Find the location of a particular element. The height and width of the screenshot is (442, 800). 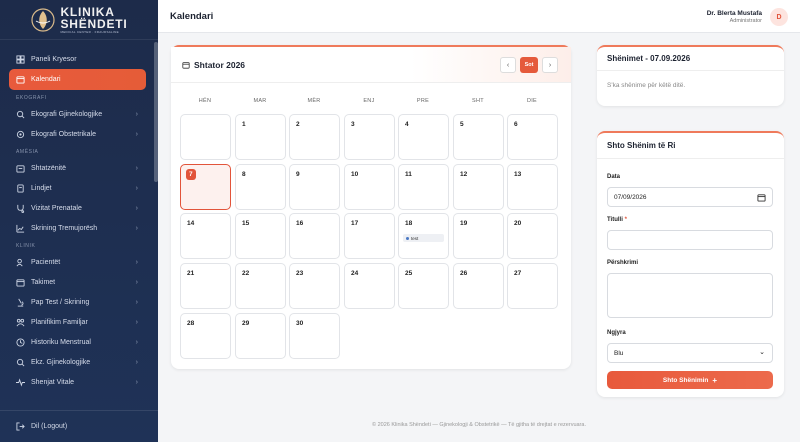

calendar-day-6: 6 is located at coordinates (532, 137).